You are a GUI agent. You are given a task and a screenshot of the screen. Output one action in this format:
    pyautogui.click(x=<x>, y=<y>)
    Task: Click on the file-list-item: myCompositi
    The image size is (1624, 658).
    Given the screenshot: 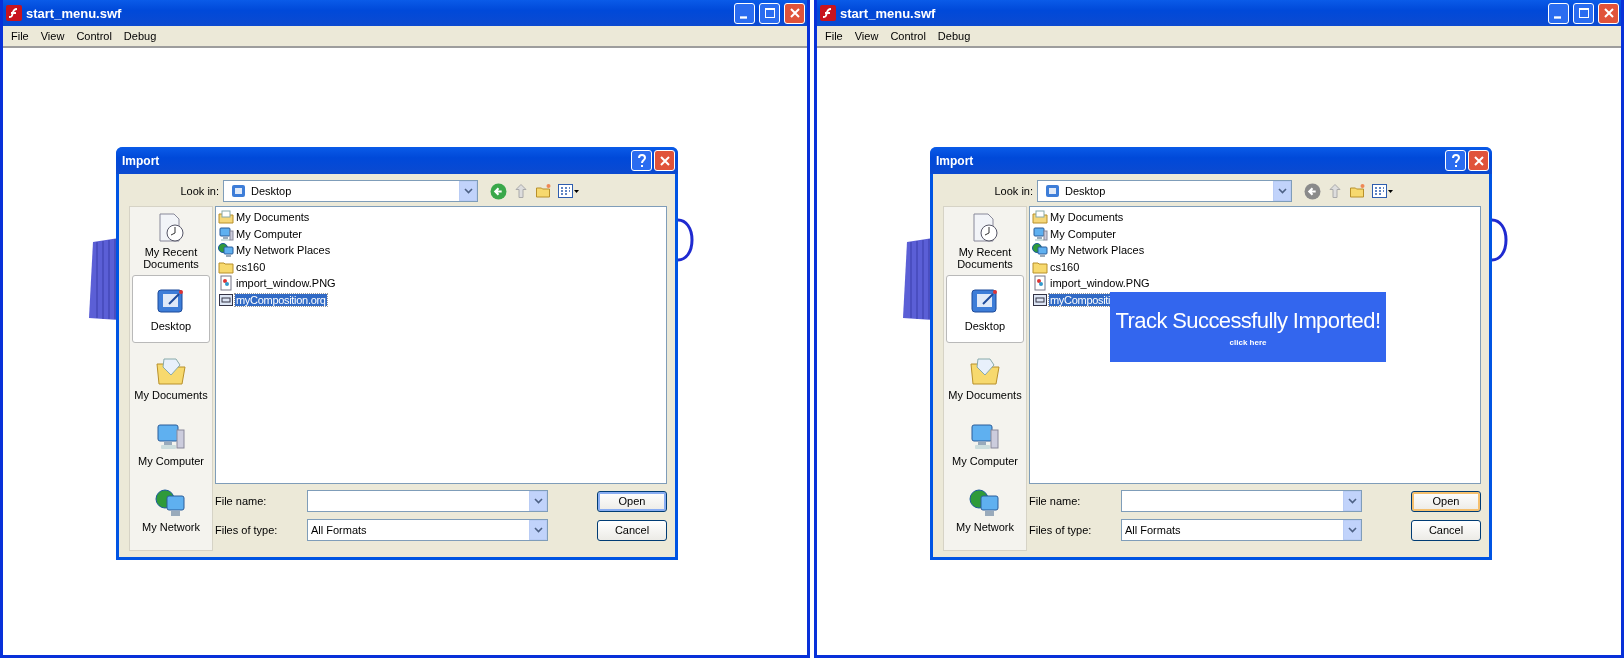 What is the action you would take?
    pyautogui.click(x=1080, y=299)
    